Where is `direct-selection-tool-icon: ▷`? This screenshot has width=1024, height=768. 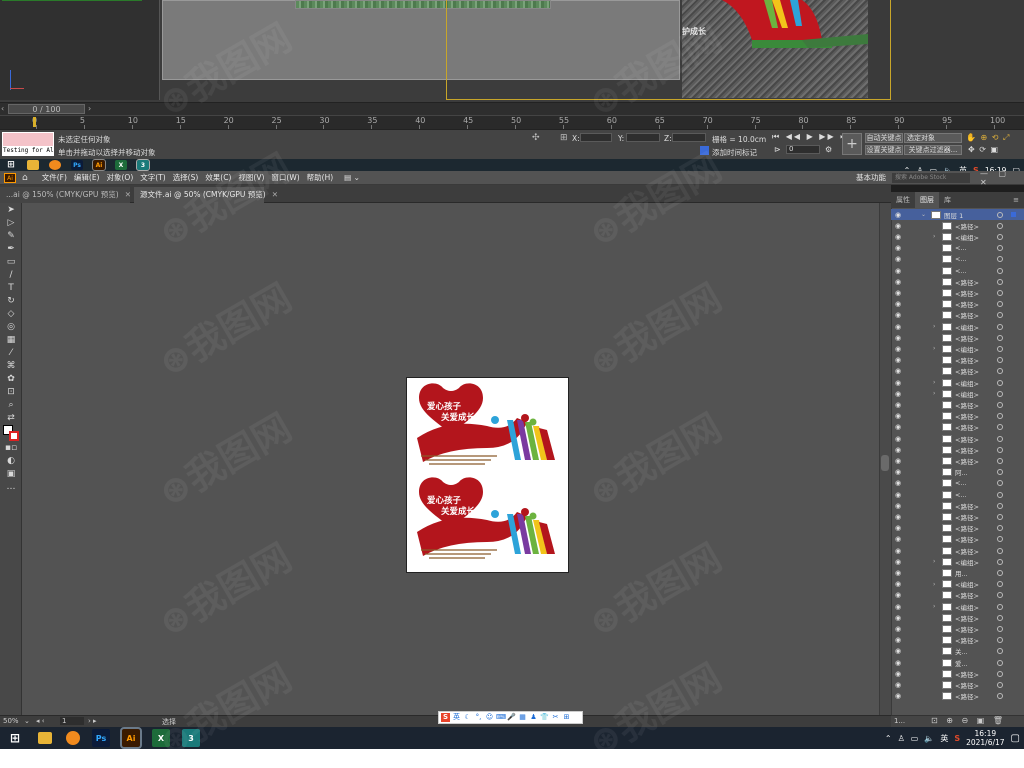
direct-selection-tool-icon: ▷ is located at coordinates (11, 223).